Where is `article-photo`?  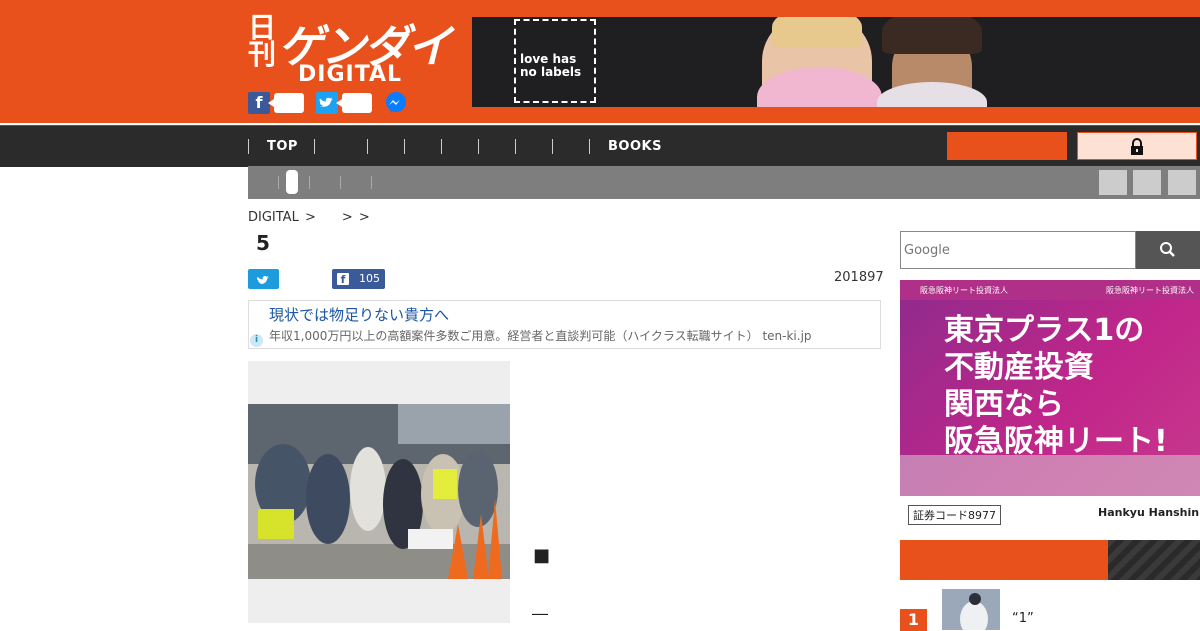
article-photo is located at coordinates (379, 491).